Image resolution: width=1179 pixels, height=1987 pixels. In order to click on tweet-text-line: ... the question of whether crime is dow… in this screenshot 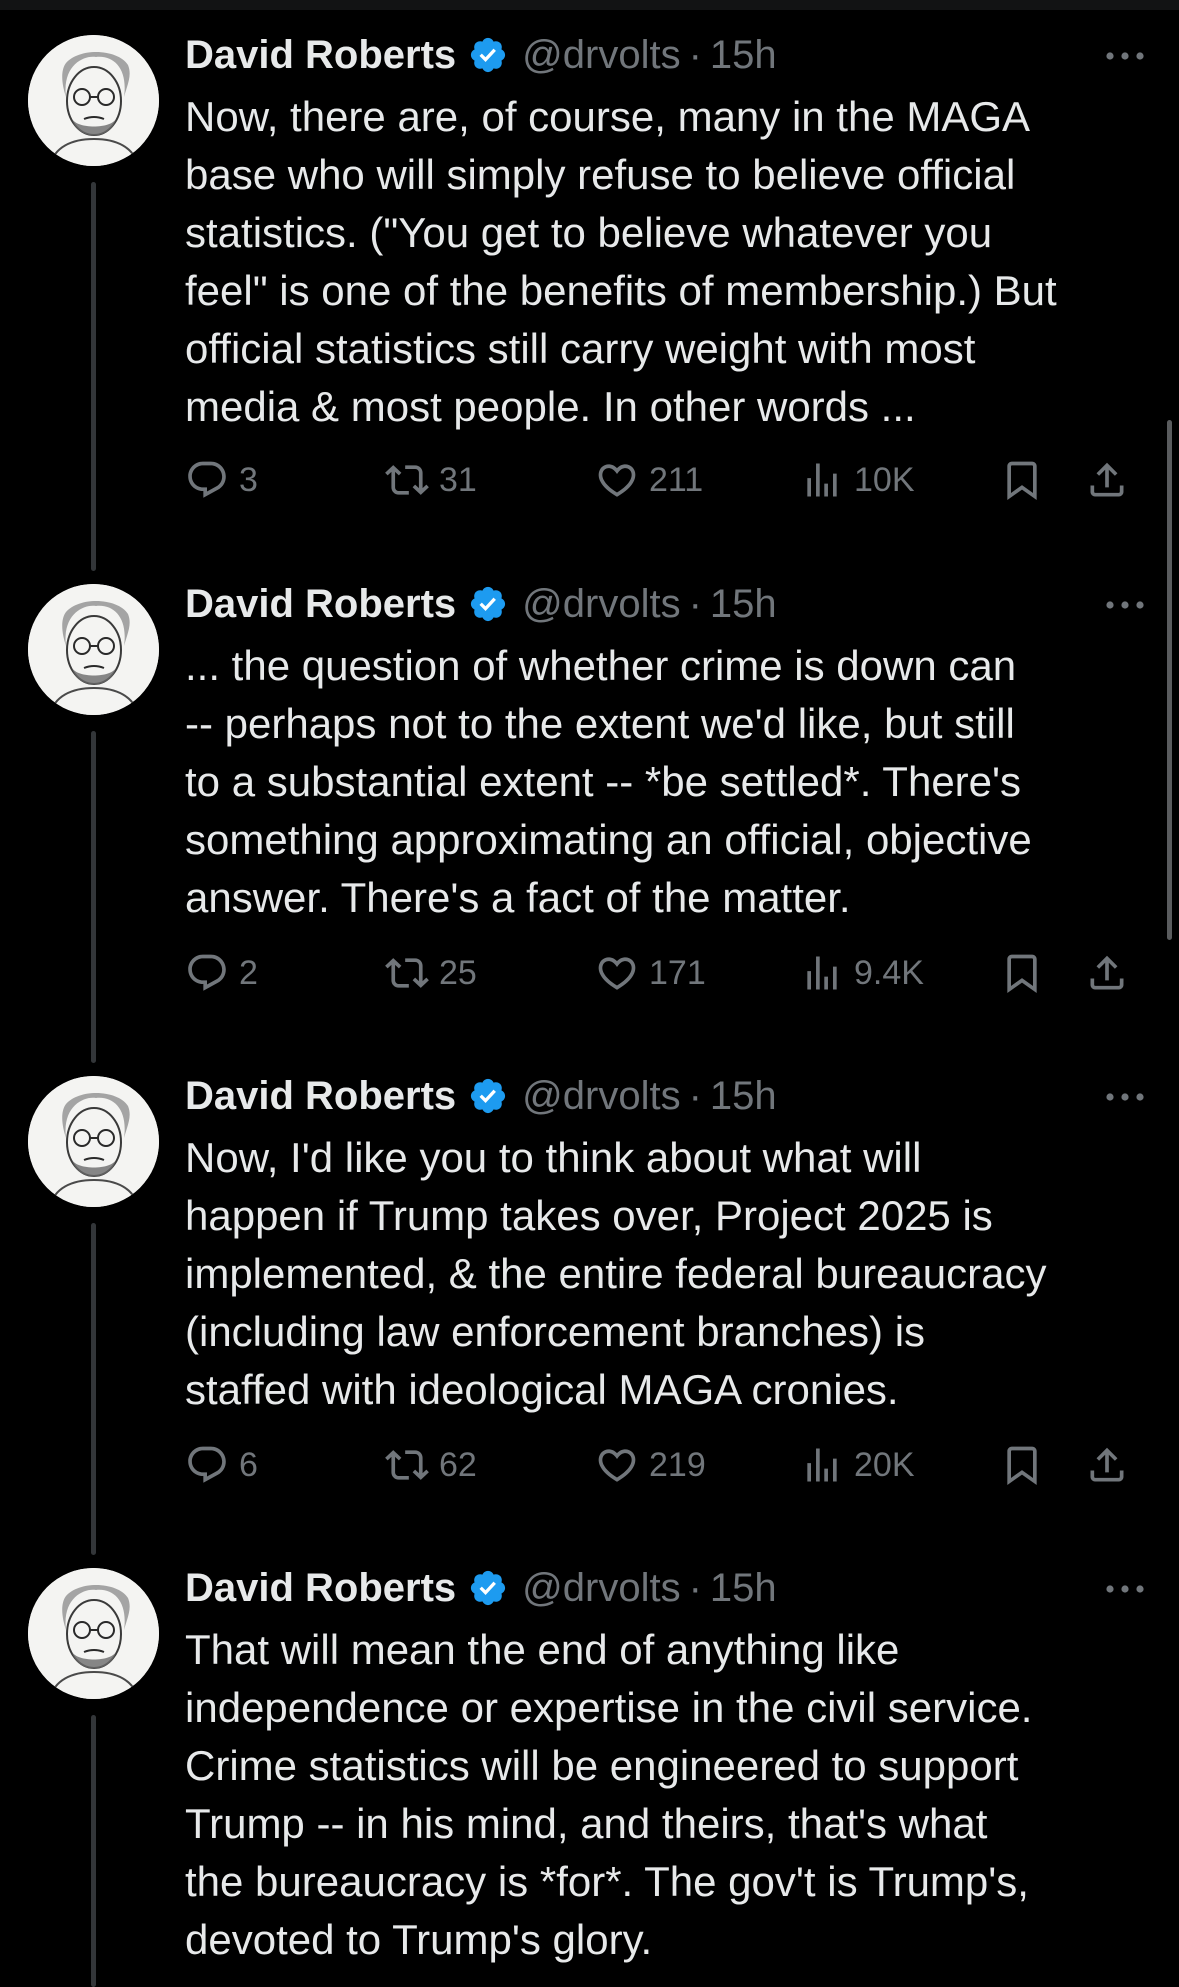, I will do `click(601, 665)`.